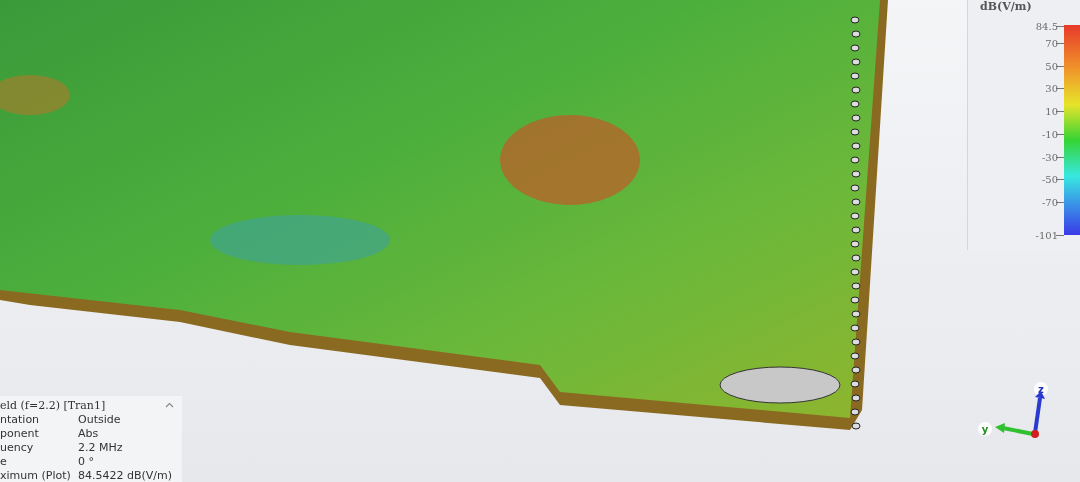 This screenshot has height=482, width=1080. I want to click on property-value: 0 °, so click(86, 461).